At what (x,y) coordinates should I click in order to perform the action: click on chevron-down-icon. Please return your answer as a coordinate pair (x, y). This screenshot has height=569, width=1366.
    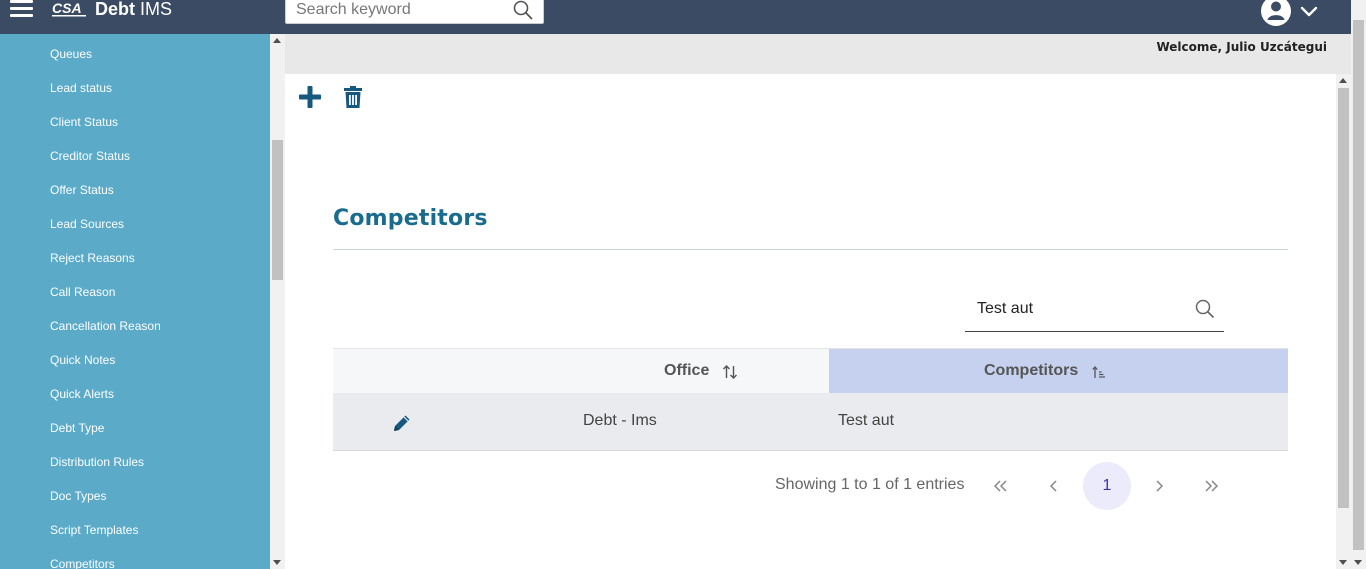
    Looking at the image, I should click on (1309, 11).